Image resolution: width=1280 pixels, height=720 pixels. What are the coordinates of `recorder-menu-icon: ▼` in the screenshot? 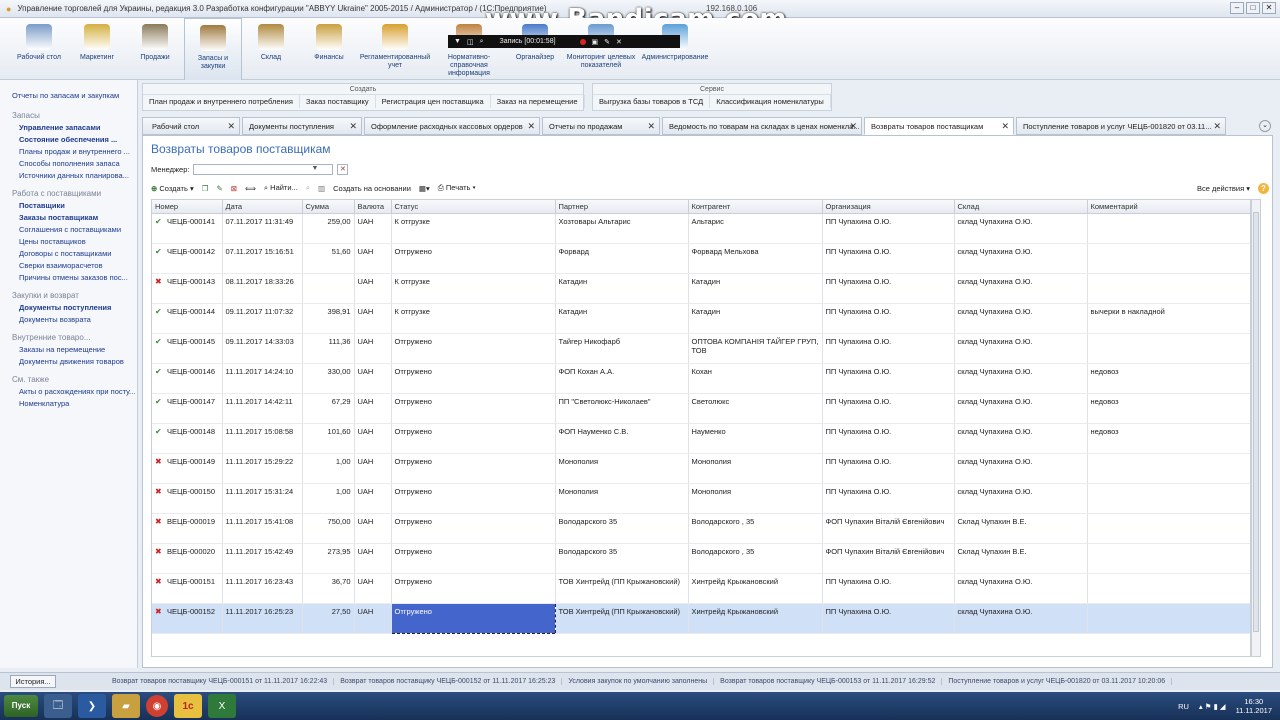 It's located at (457, 41).